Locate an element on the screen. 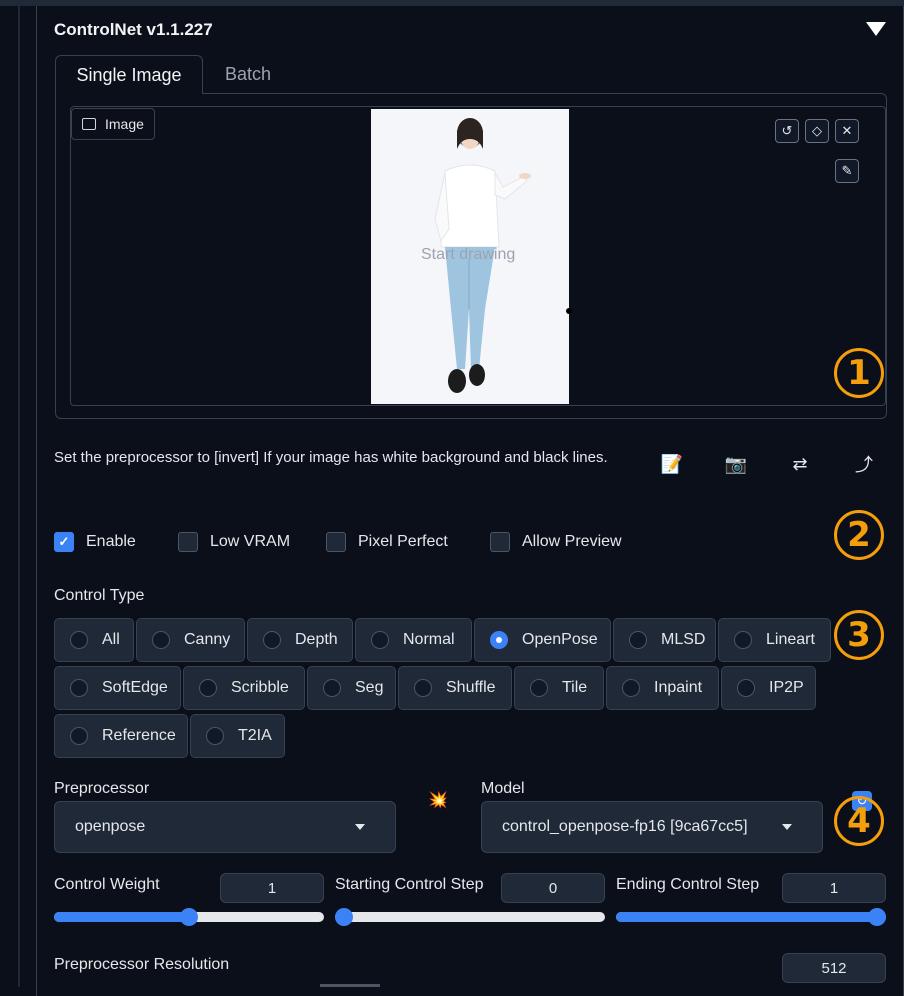 The width and height of the screenshot is (904, 996). control-weight-slider is located at coordinates (189, 917).